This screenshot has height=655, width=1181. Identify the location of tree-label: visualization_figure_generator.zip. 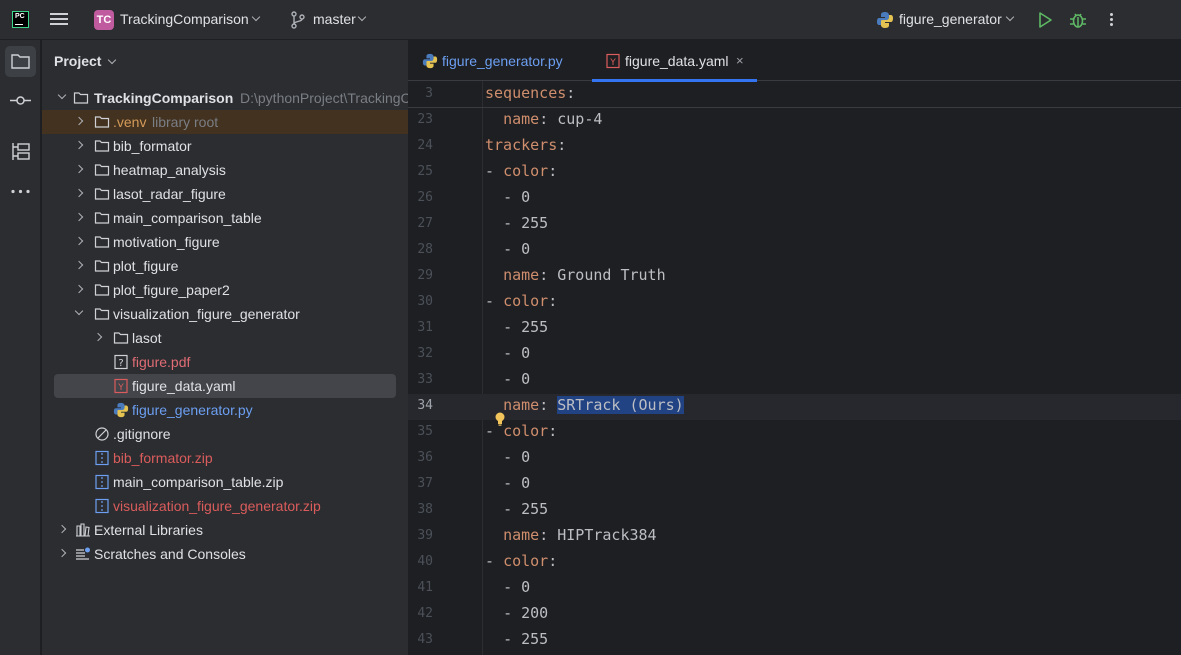
(217, 506).